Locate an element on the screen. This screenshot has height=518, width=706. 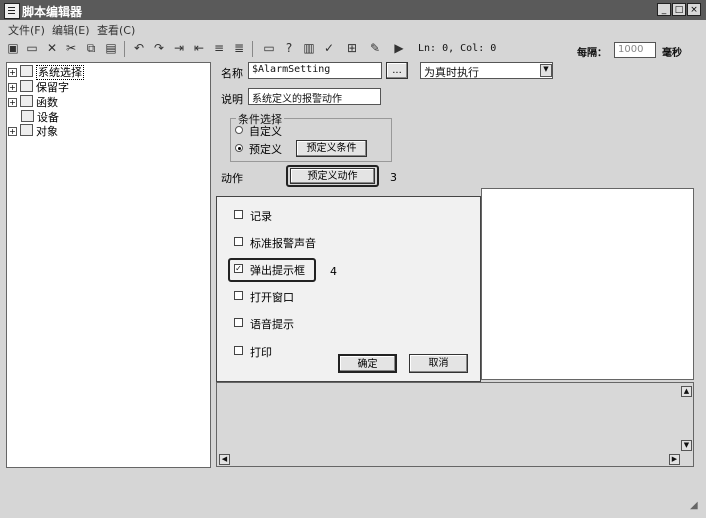
compile-icon: ⊞ is located at coordinates (352, 48).